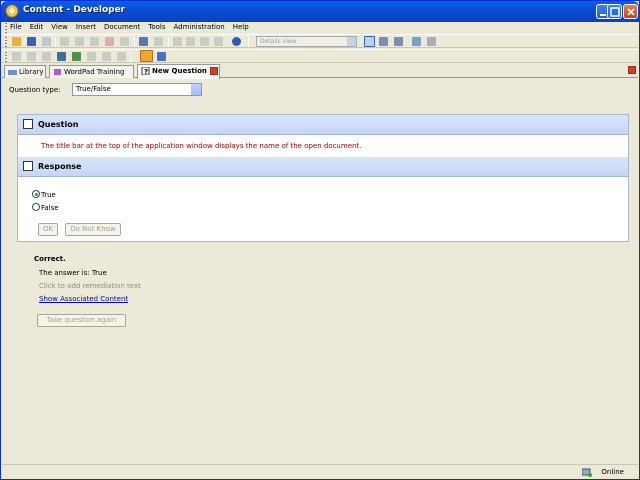 This screenshot has height=480, width=640. I want to click on save-icon, so click(31, 41).